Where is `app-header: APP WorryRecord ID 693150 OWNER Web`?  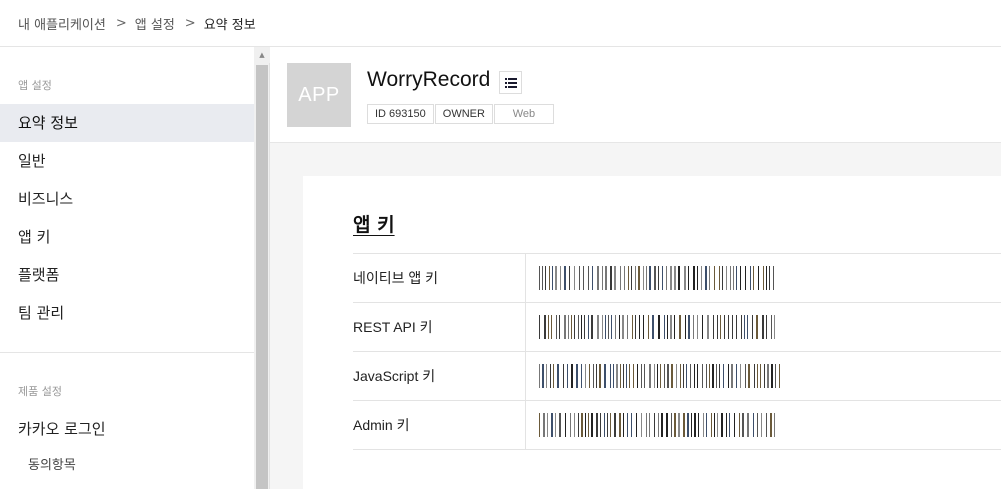 app-header: APP WorryRecord ID 693150 OWNER Web is located at coordinates (635, 95).